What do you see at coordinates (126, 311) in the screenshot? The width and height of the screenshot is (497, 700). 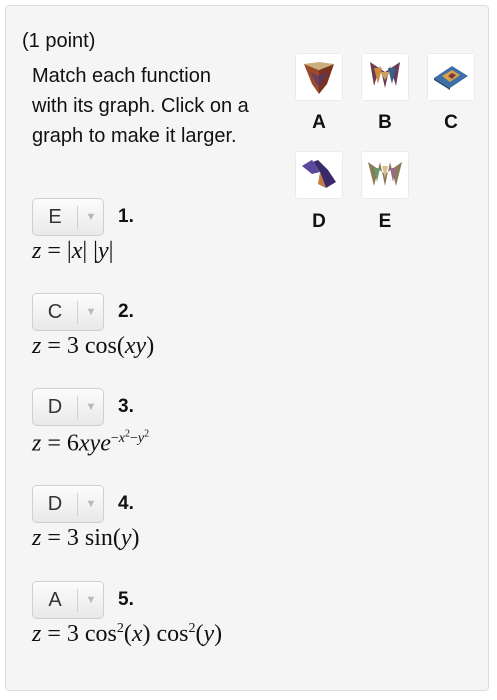 I see `question-number: 2.` at bounding box center [126, 311].